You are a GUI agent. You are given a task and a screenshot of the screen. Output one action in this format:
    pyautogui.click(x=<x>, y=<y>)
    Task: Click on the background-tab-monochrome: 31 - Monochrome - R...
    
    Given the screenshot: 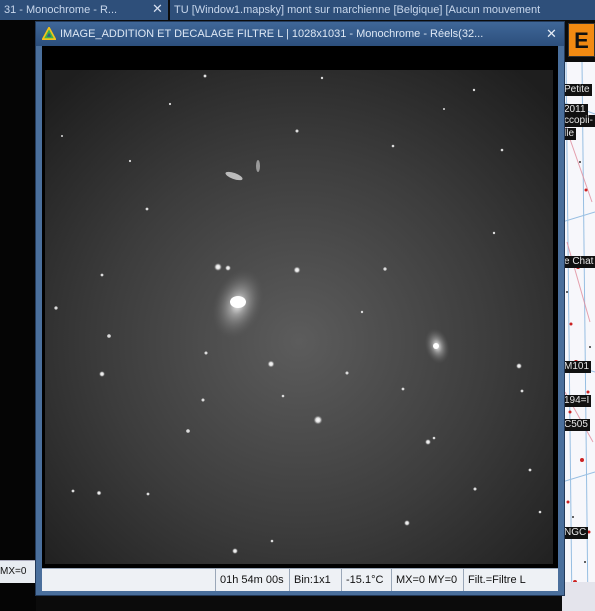 What is the action you would take?
    pyautogui.click(x=84, y=10)
    